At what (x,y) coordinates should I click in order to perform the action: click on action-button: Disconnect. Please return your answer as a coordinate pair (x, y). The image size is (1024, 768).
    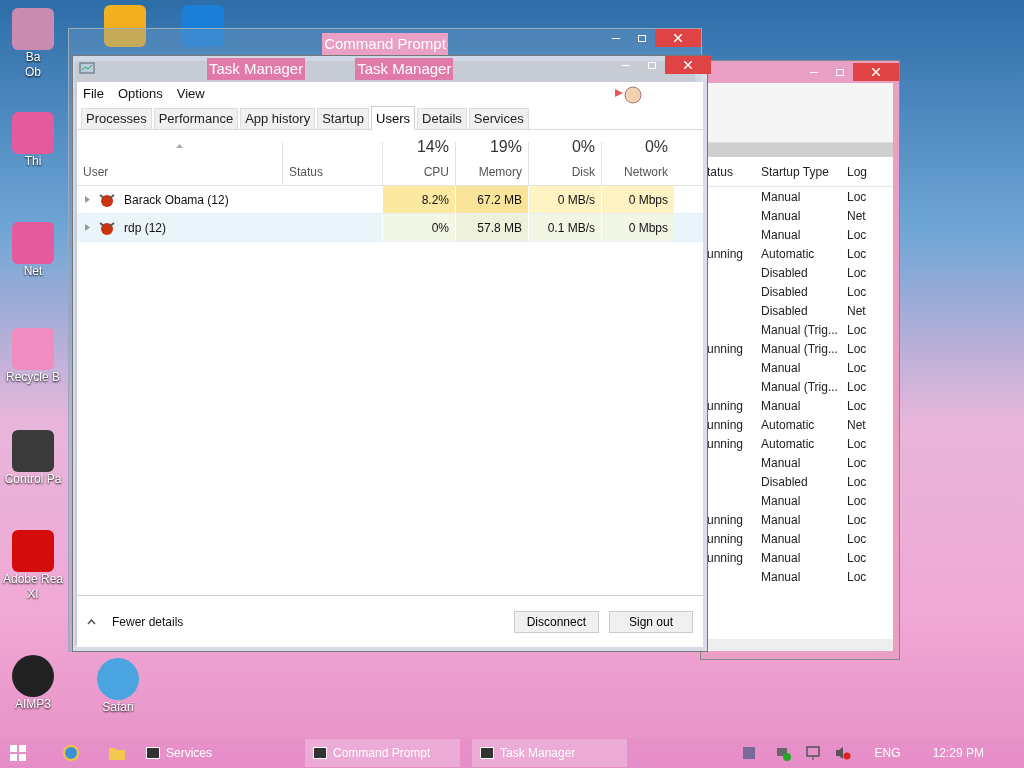
    Looking at the image, I should click on (556, 621).